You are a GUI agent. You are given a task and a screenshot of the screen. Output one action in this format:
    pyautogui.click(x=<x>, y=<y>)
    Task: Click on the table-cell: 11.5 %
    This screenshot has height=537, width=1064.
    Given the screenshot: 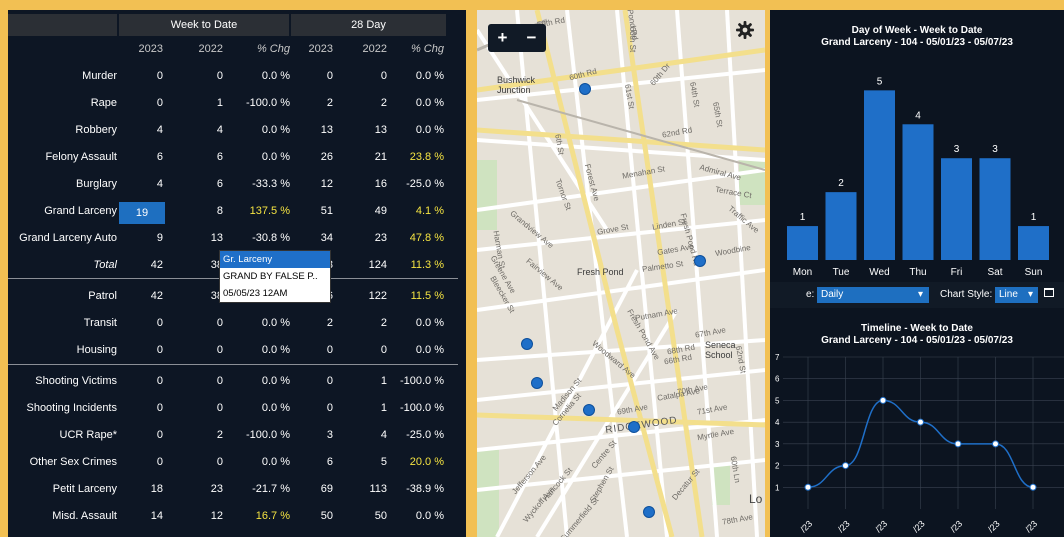 What is the action you would take?
    pyautogui.click(x=416, y=296)
    